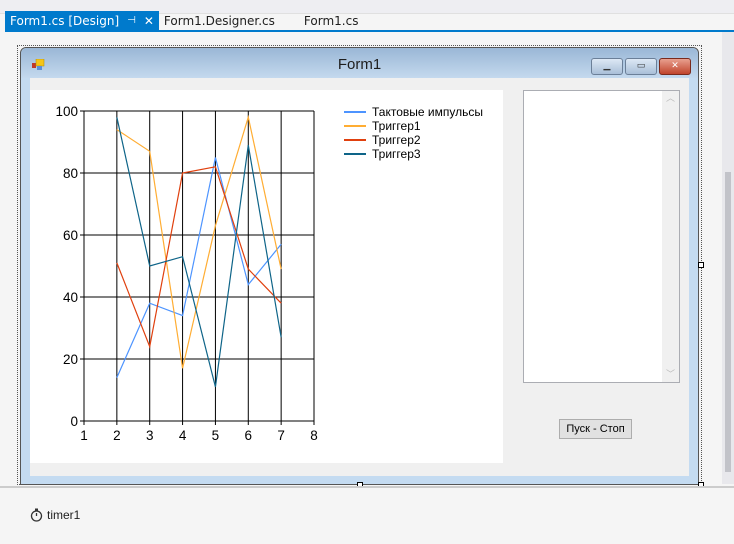 Image resolution: width=734 pixels, height=544 pixels. I want to click on timer-label: timer1, so click(64, 515).